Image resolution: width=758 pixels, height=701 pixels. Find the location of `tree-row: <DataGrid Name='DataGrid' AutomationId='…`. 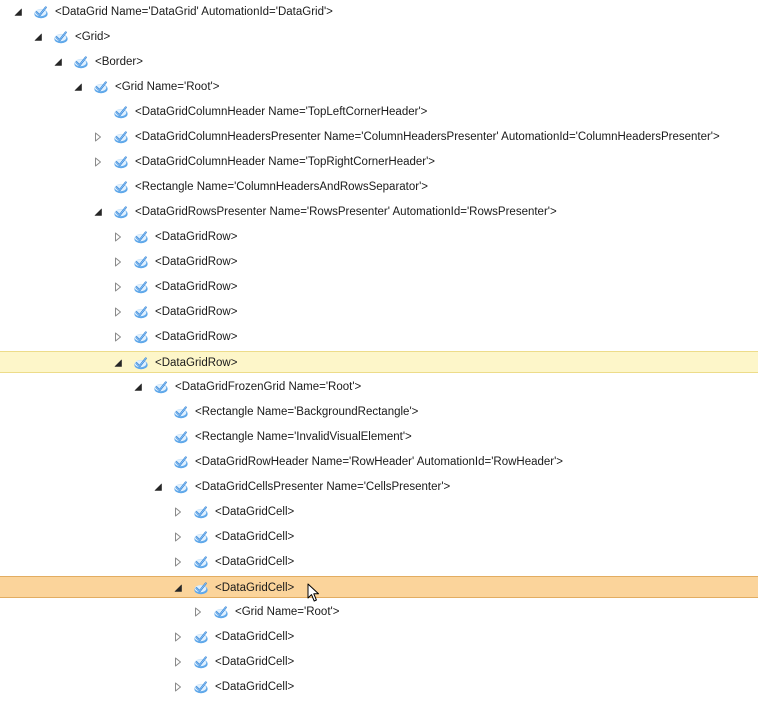

tree-row: <DataGrid Name='DataGrid' AutomationId='… is located at coordinates (379, 12).